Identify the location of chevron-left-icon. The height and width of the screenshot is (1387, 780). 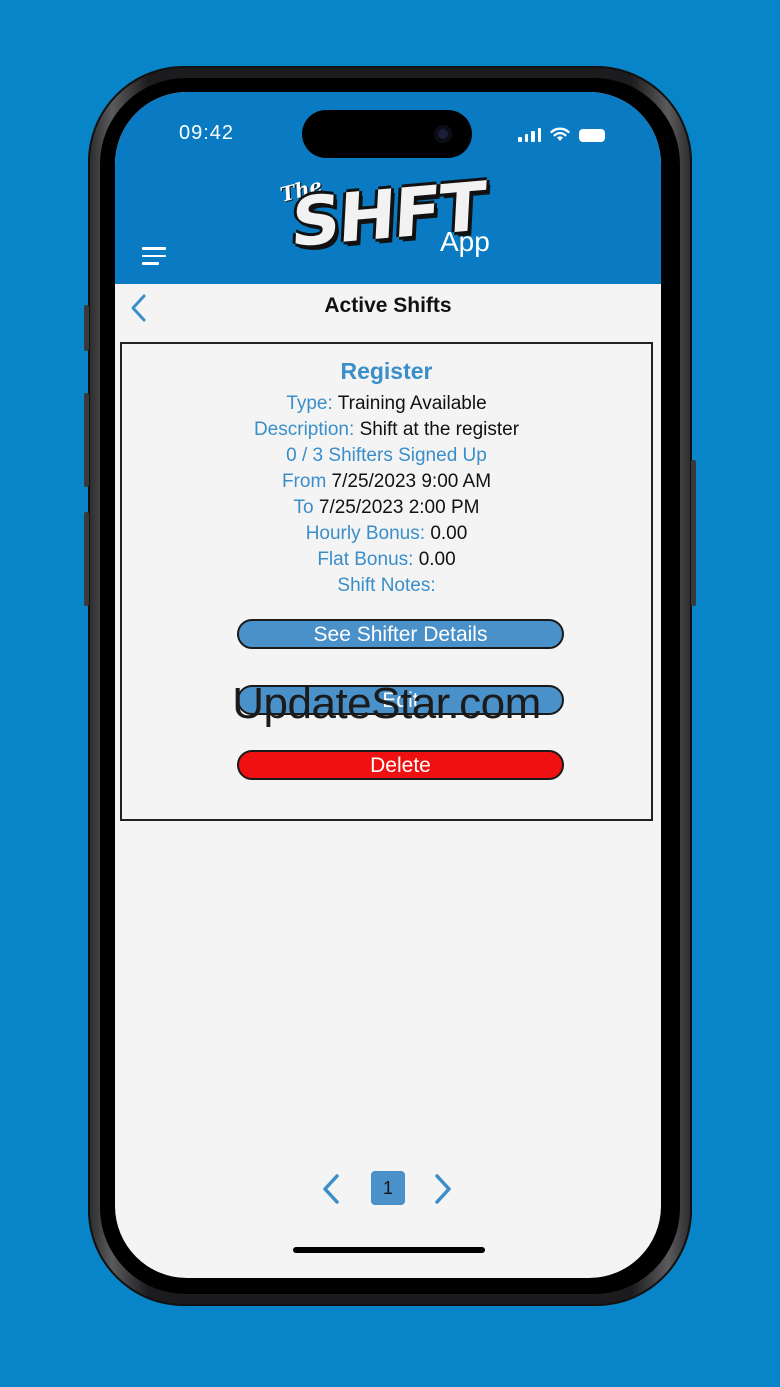
(331, 1189).